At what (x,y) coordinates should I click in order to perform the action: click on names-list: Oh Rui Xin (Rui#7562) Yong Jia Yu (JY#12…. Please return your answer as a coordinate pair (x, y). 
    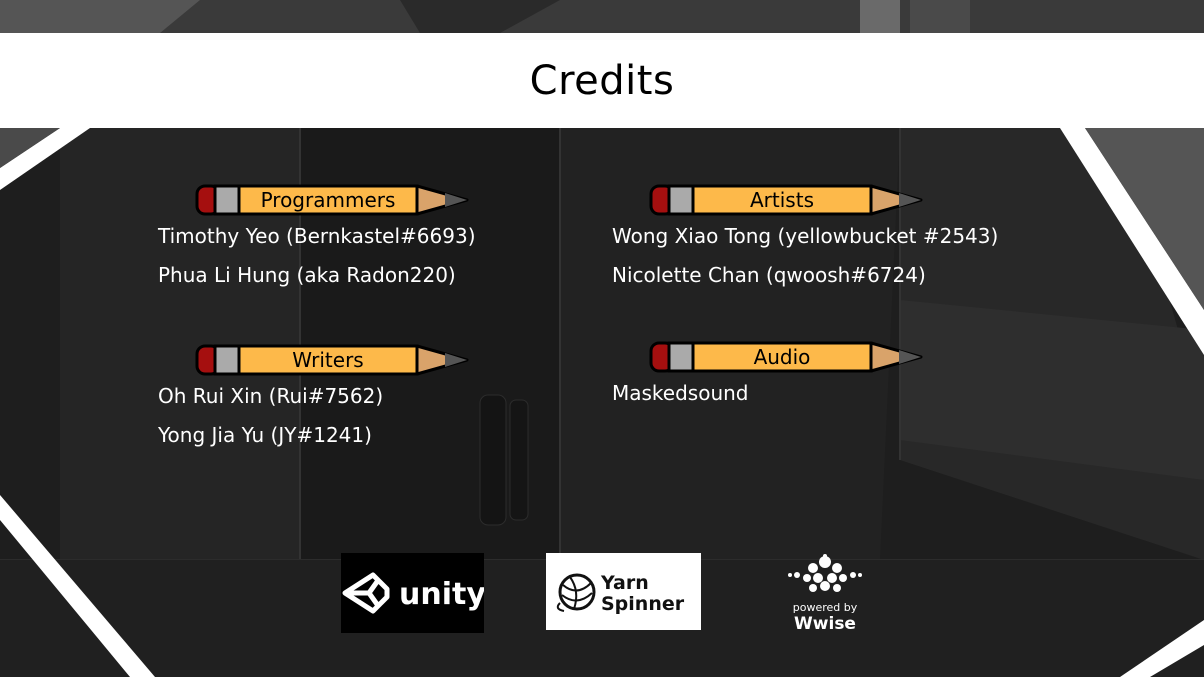
    Looking at the image, I should click on (296, 416).